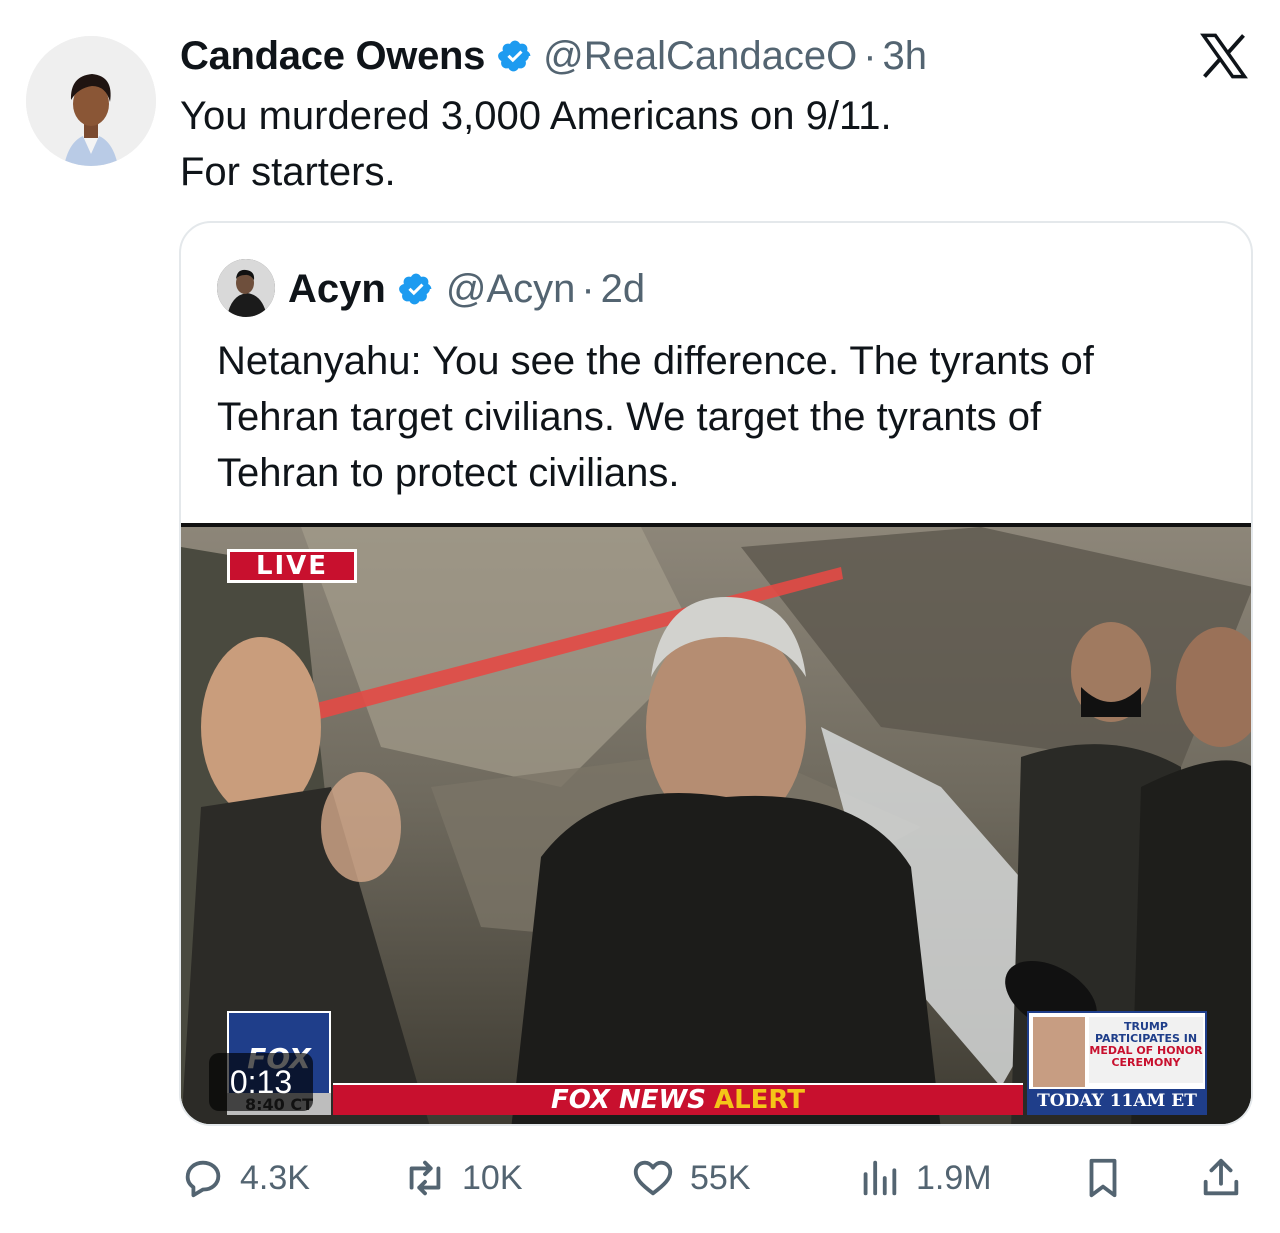 Image resolution: width=1280 pixels, height=1233 pixels. I want to click on quoted-author-avatar, so click(246, 288).